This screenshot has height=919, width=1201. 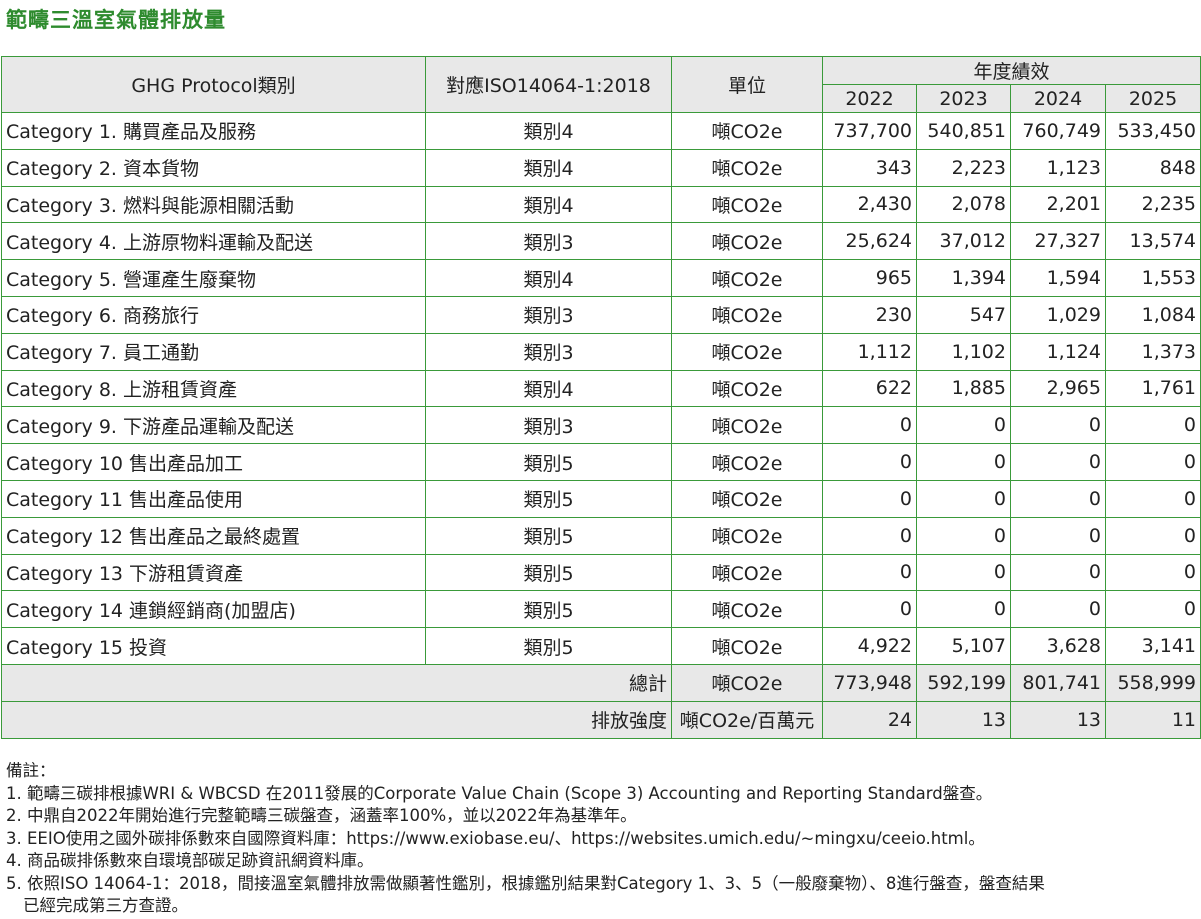 What do you see at coordinates (869, 131) in the screenshot?
I see `value-cell: 737,700` at bounding box center [869, 131].